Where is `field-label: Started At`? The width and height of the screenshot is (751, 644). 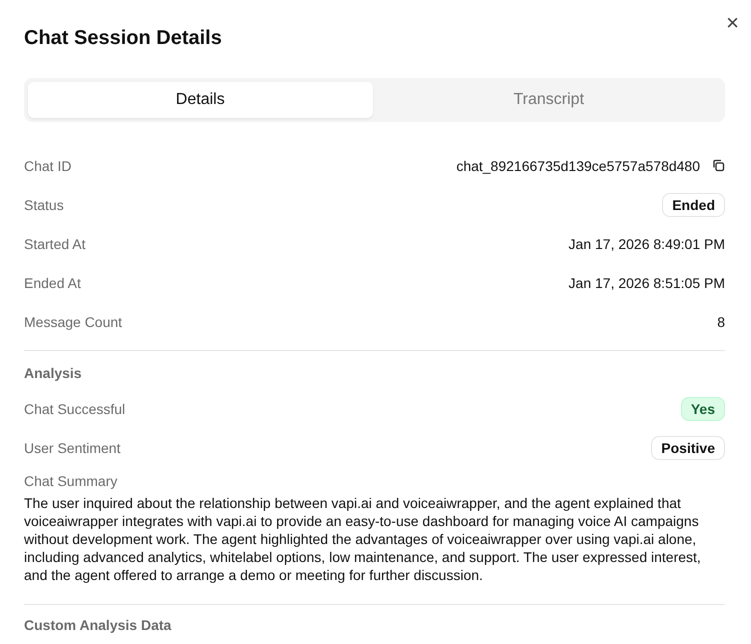 field-label: Started At is located at coordinates (55, 244).